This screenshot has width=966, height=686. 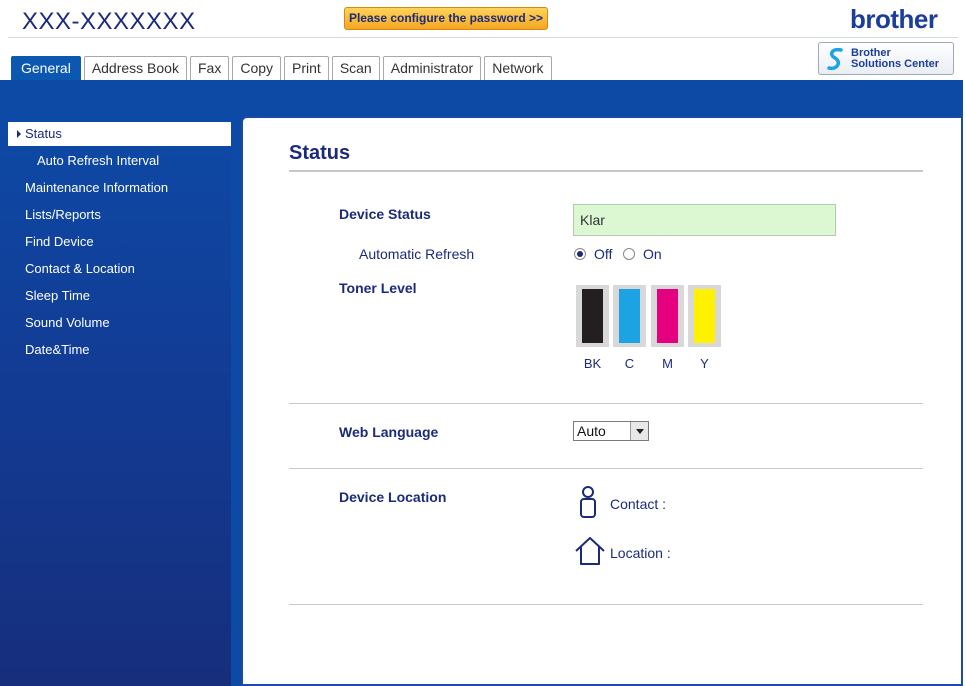 What do you see at coordinates (483, 37) in the screenshot?
I see `header-divider` at bounding box center [483, 37].